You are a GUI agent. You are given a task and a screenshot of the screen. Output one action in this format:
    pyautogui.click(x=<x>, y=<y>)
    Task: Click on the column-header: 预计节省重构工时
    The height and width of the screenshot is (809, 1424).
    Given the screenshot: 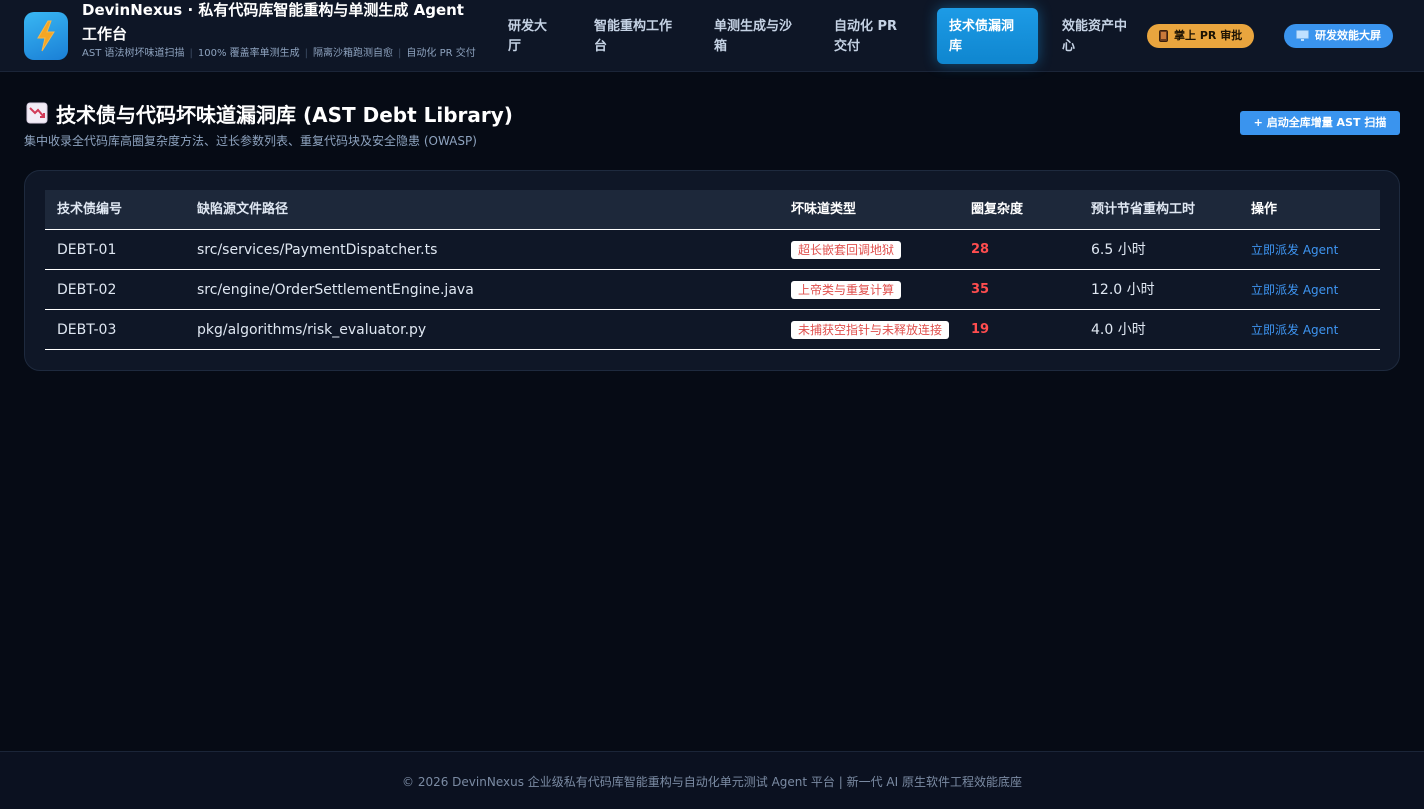 What is the action you would take?
    pyautogui.click(x=1143, y=209)
    